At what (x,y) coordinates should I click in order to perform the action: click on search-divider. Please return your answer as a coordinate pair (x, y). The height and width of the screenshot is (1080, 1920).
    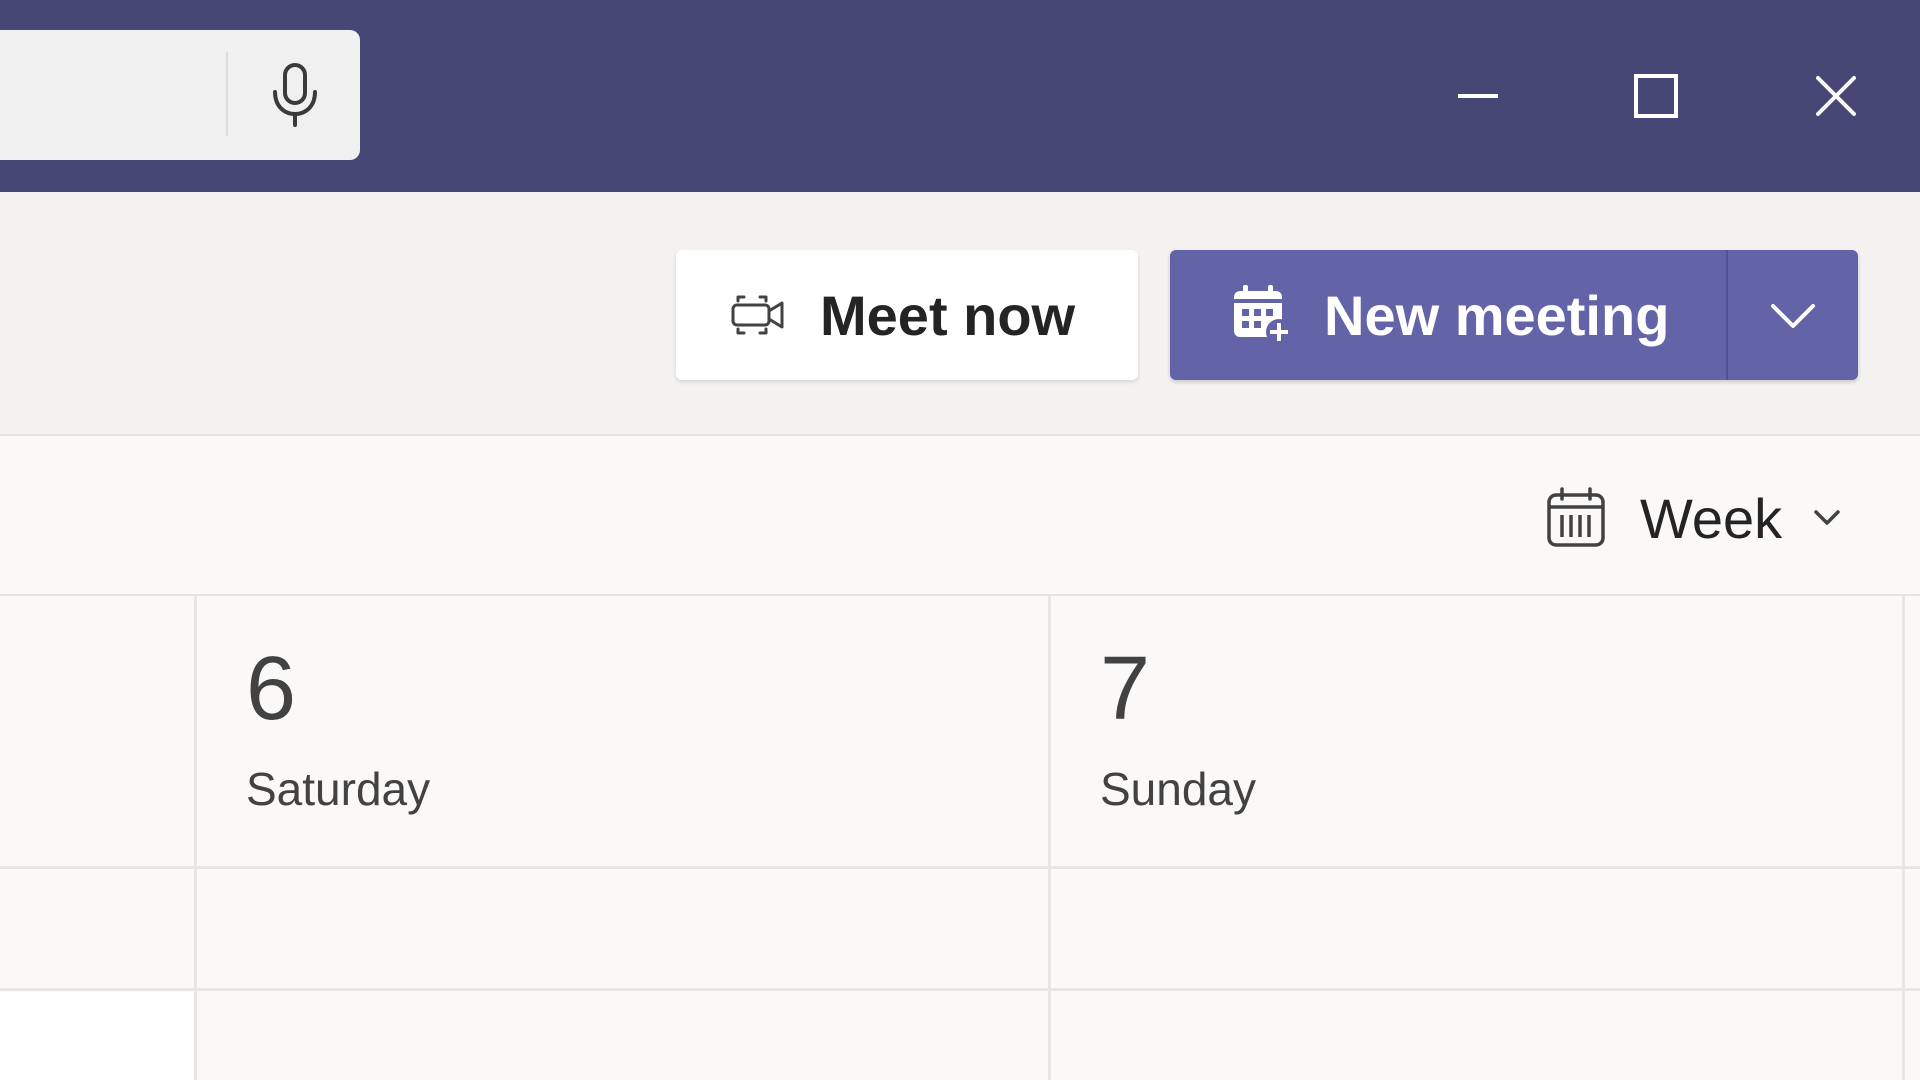
    Looking at the image, I should click on (227, 94).